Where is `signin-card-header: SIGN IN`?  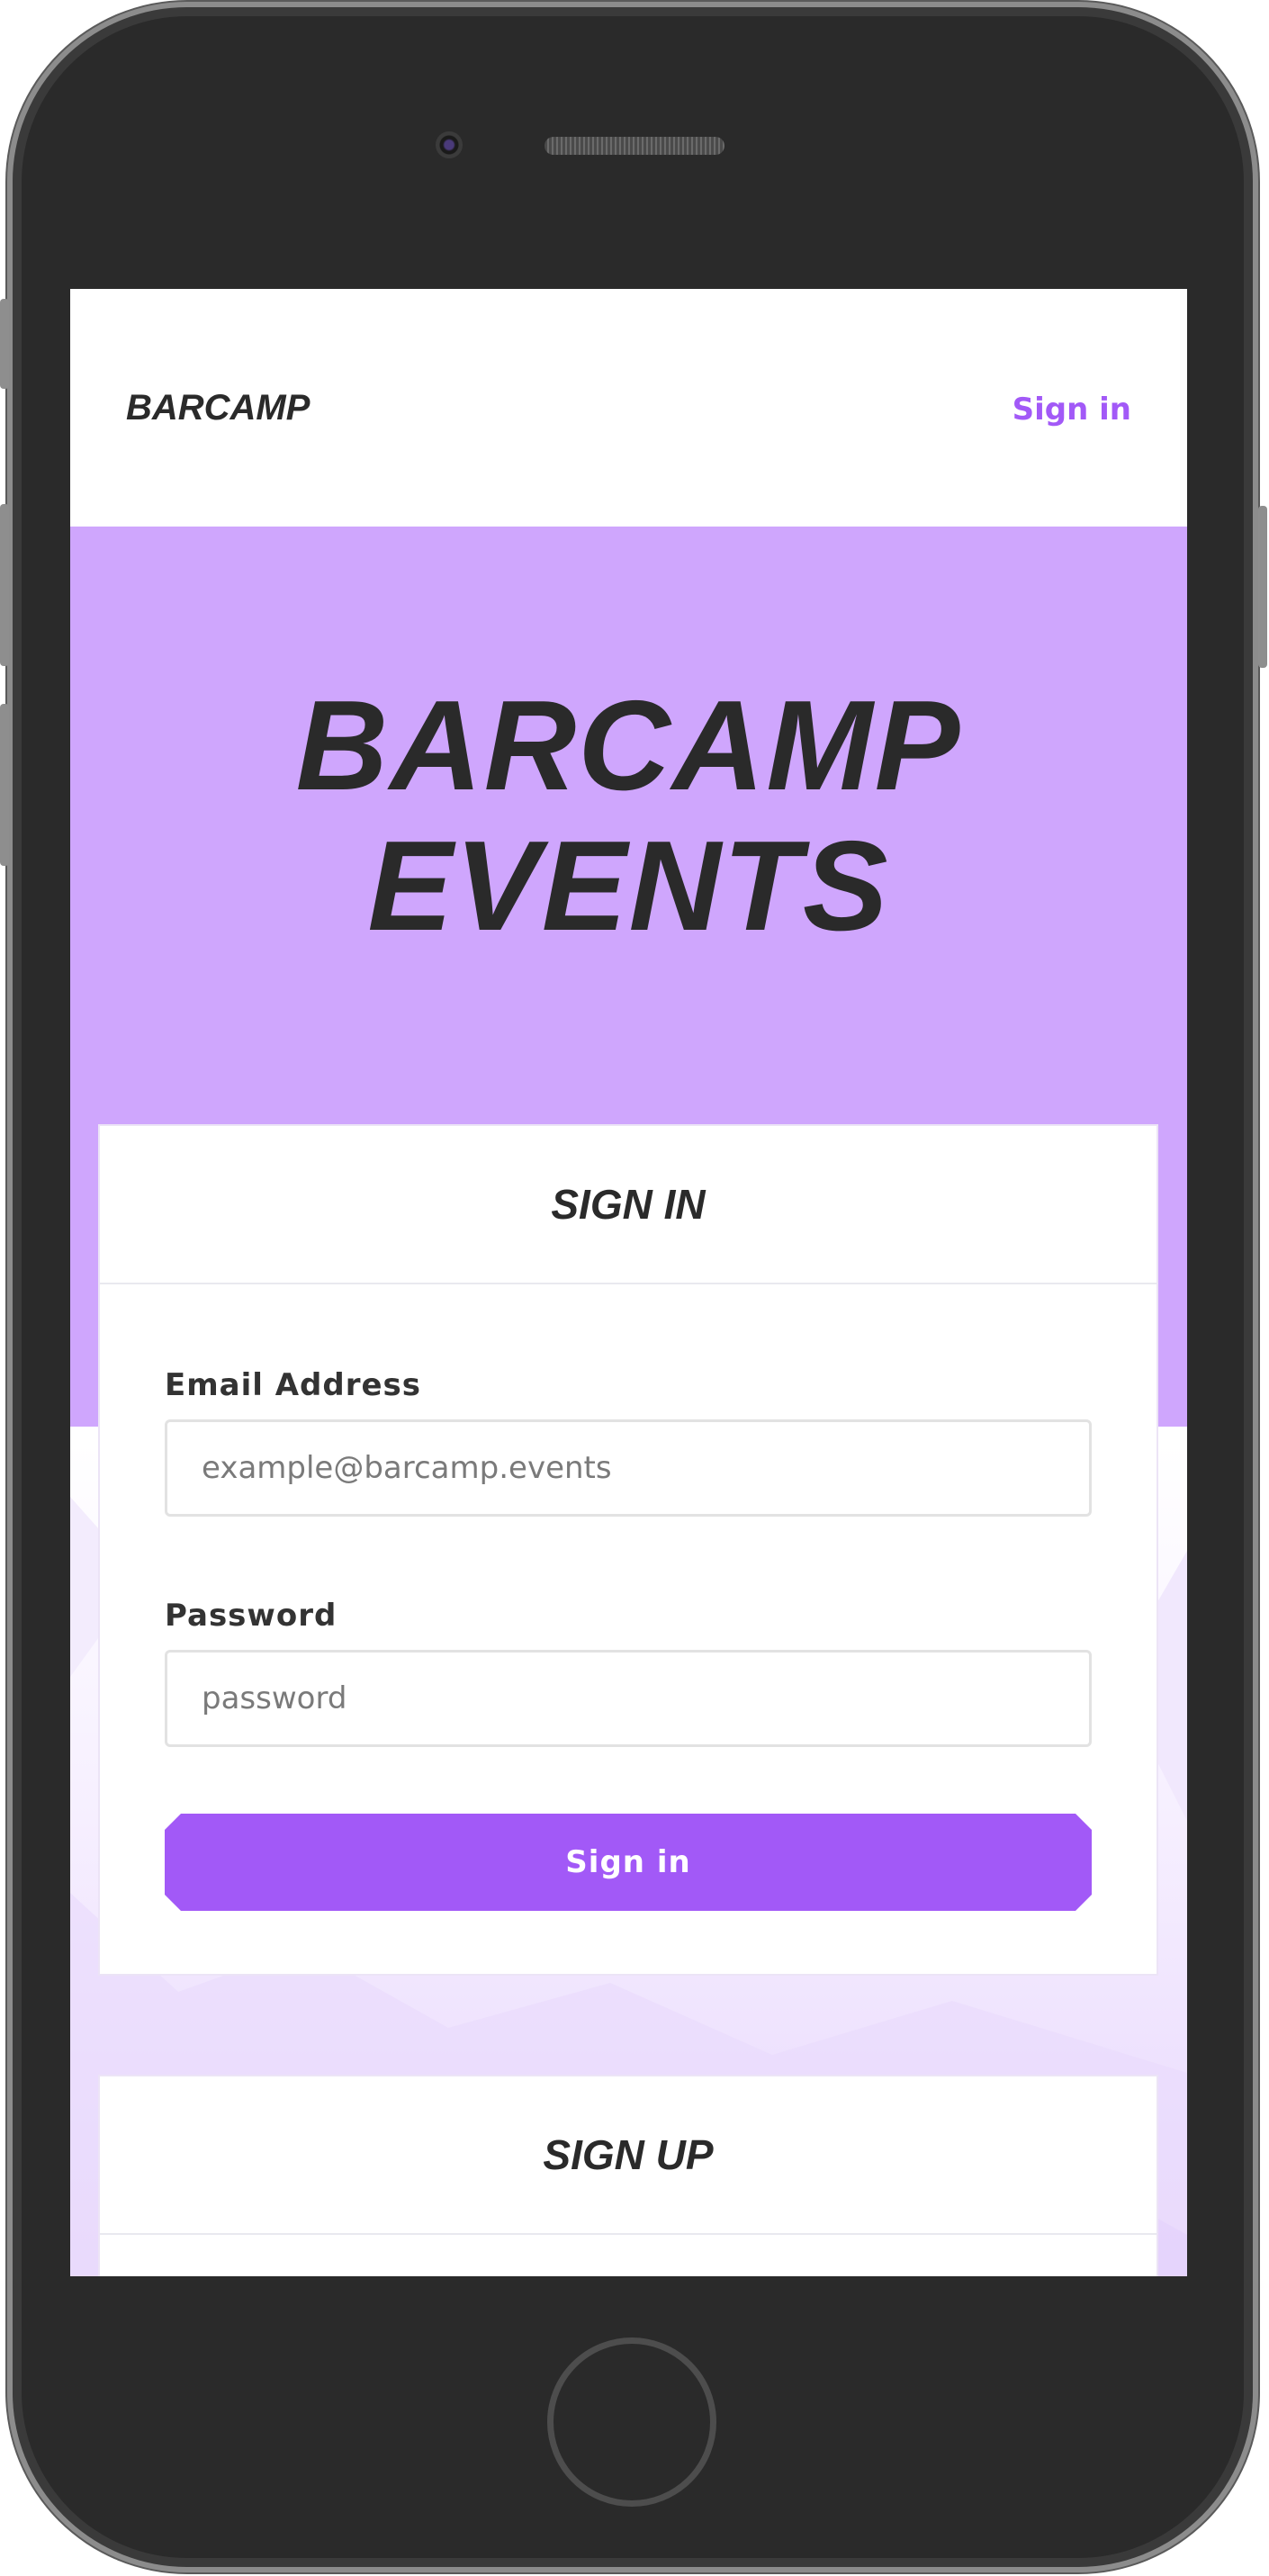 signin-card-header: SIGN IN is located at coordinates (628, 1205).